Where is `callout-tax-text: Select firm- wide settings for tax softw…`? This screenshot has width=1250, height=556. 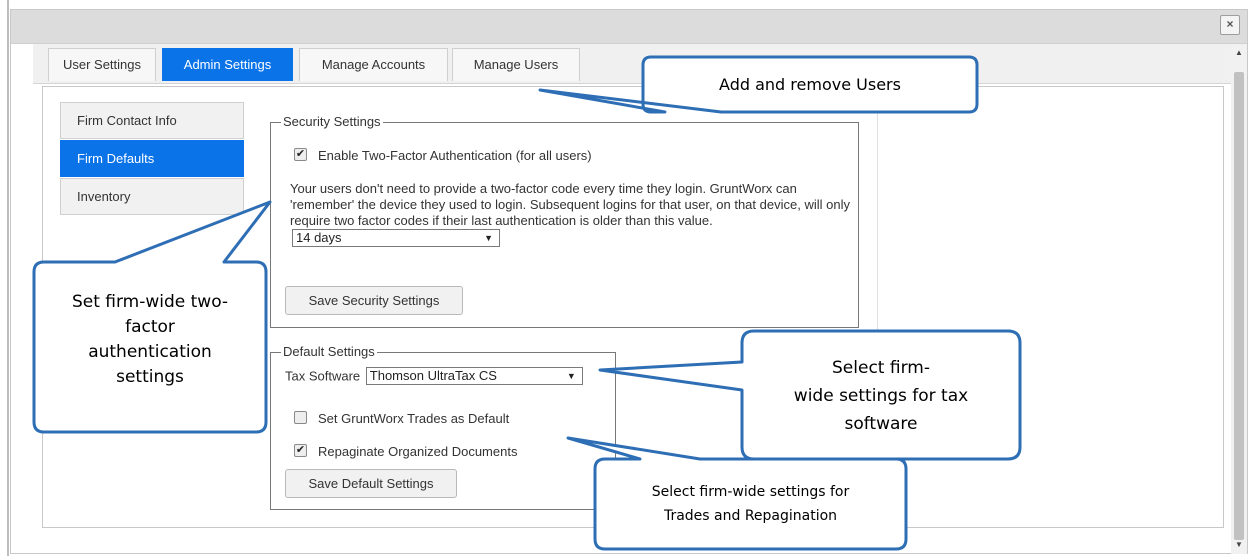 callout-tax-text: Select firm- wide settings for tax softw… is located at coordinates (881, 396).